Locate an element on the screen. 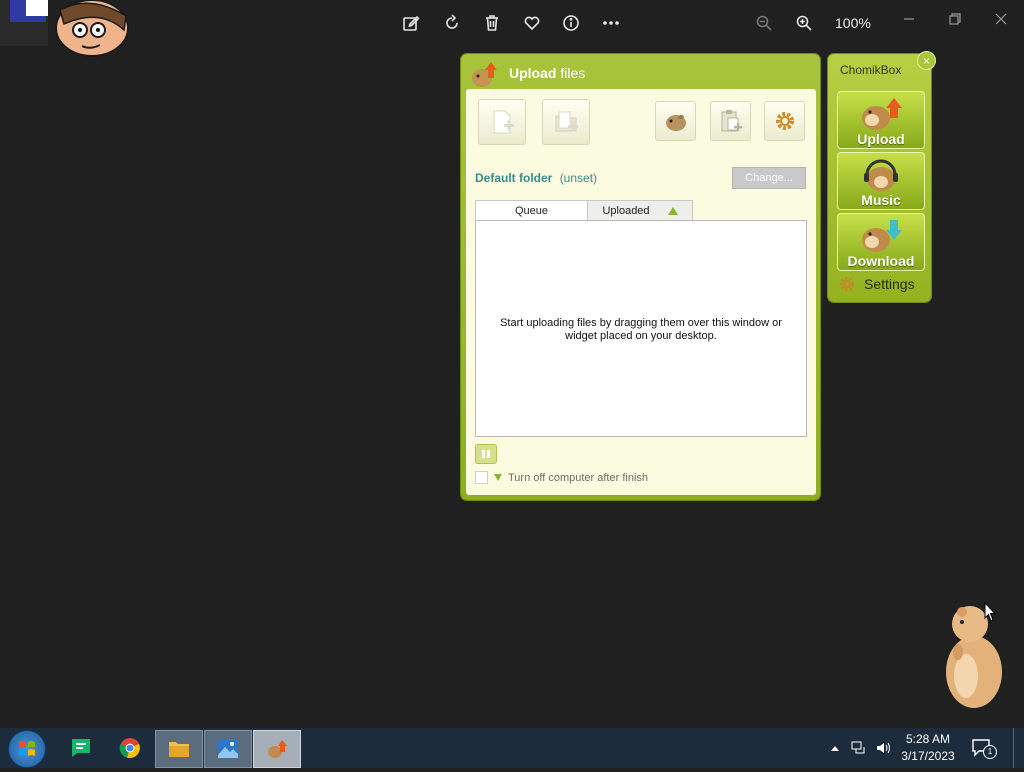 The height and width of the screenshot is (772, 1024). hamster-account-button is located at coordinates (675, 121).